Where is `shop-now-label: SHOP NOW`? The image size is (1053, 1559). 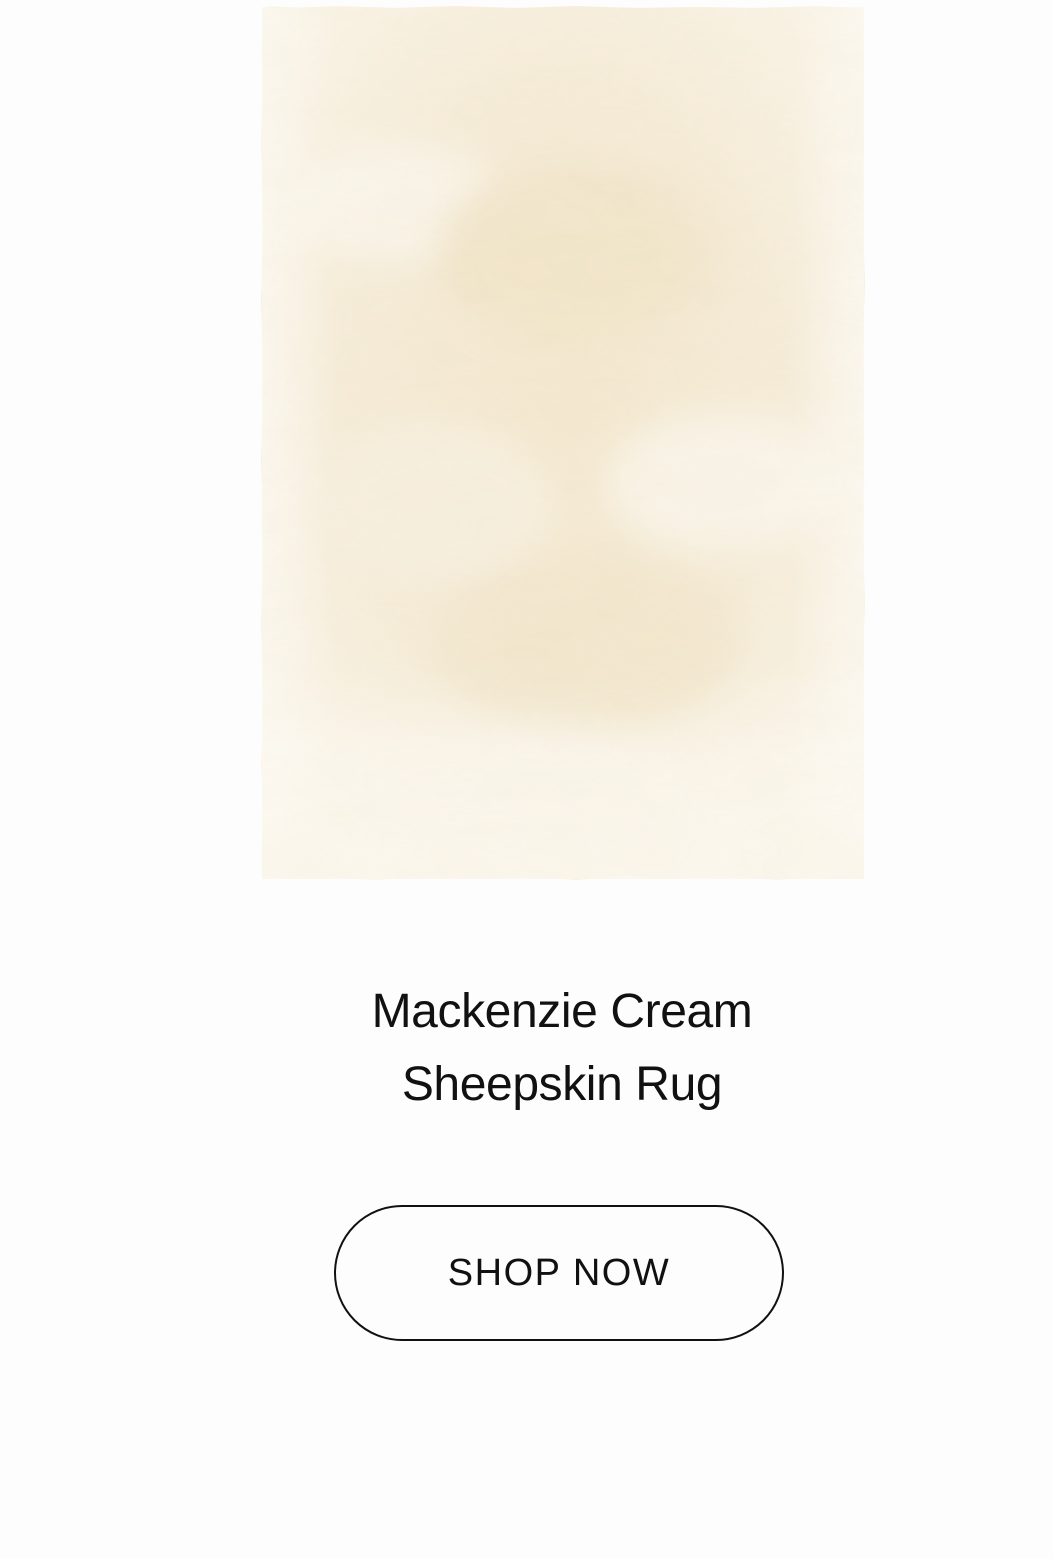
shop-now-label: SHOP NOW is located at coordinates (559, 1272).